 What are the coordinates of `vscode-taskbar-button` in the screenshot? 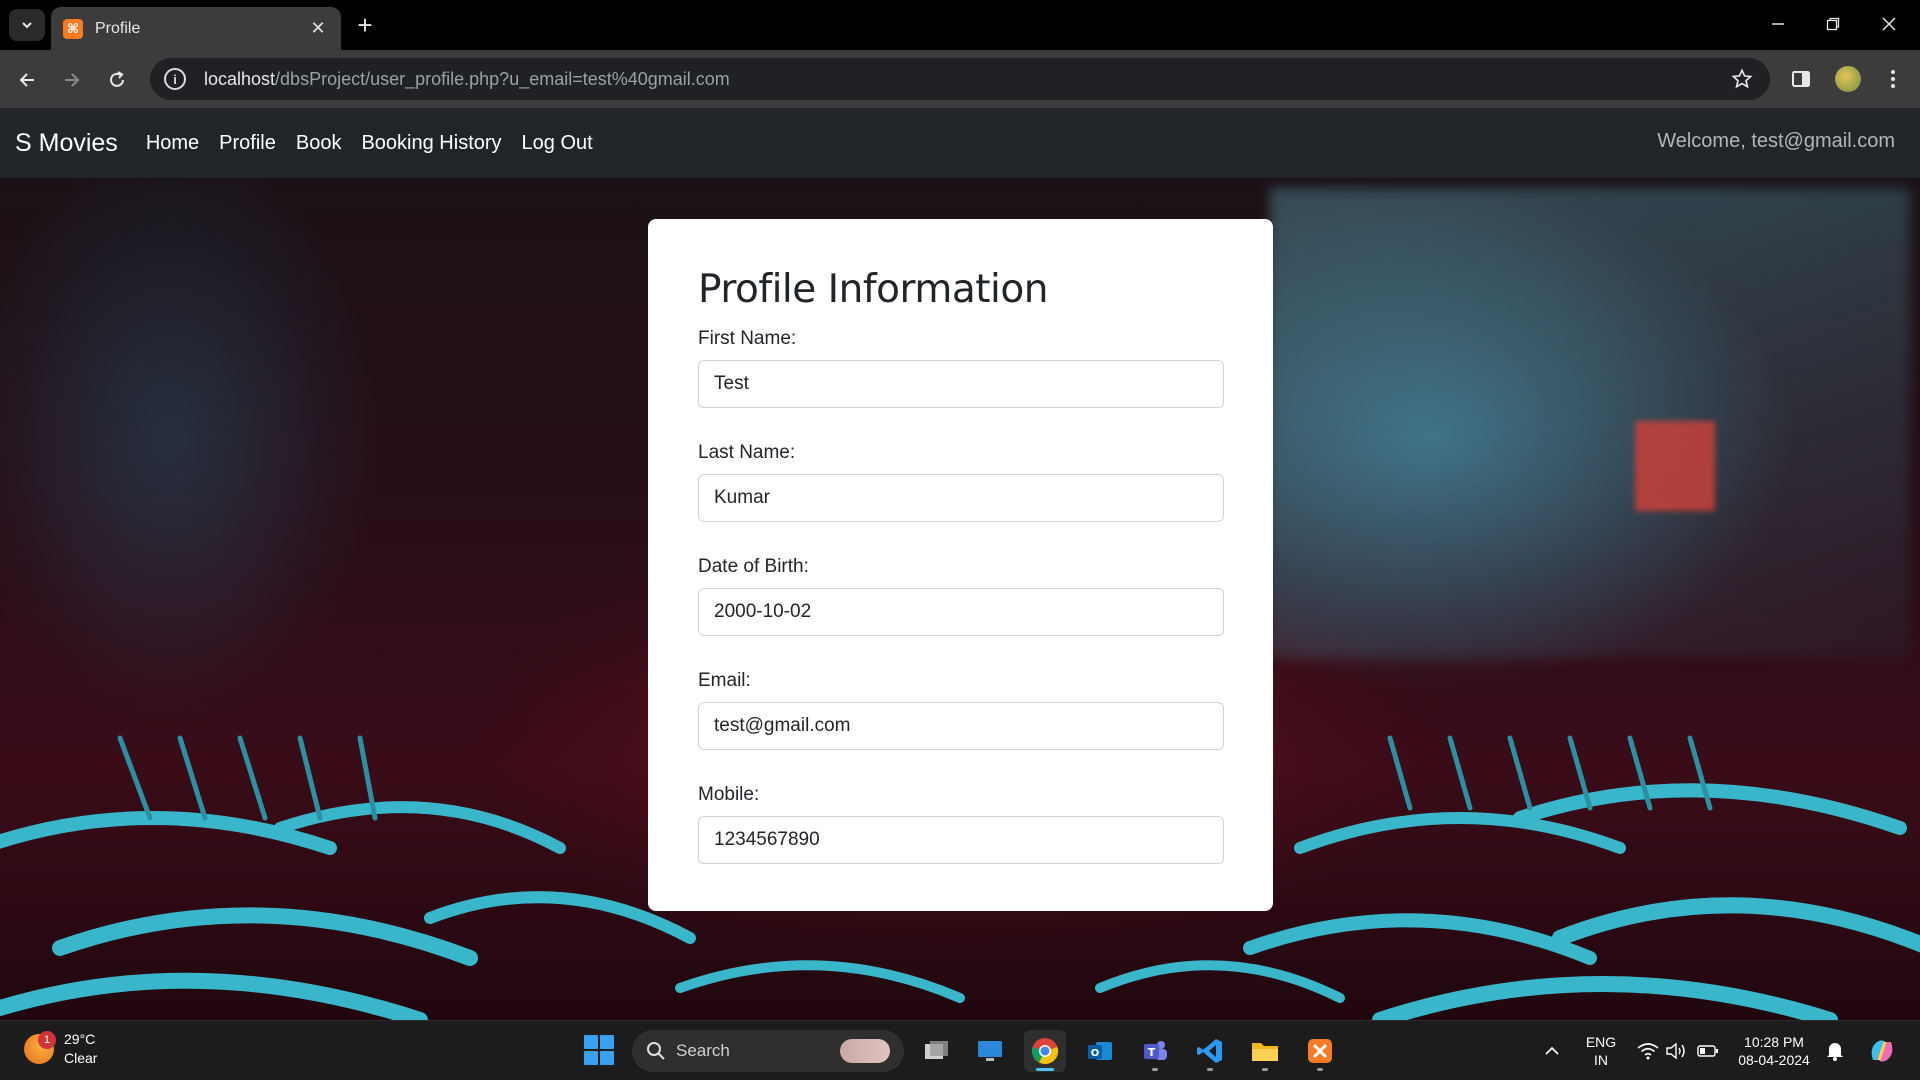 It's located at (1210, 1051).